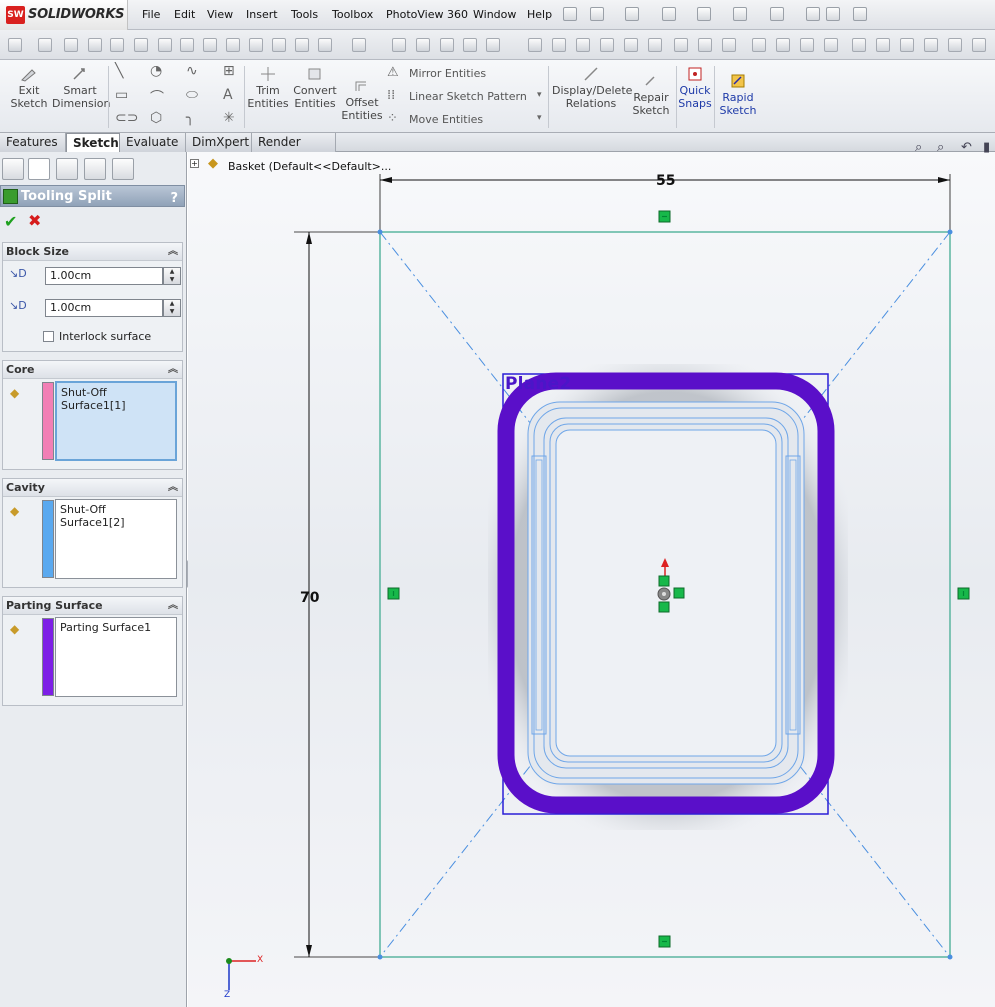 Image resolution: width=995 pixels, height=1007 pixels. Describe the element at coordinates (262, 14) in the screenshot. I see `menu-insert: Insert` at that location.